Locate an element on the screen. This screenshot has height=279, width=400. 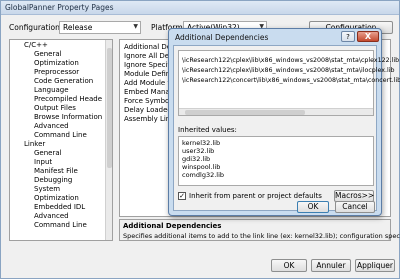
inherited-item: kernel32.lib is located at coordinates (201, 143).